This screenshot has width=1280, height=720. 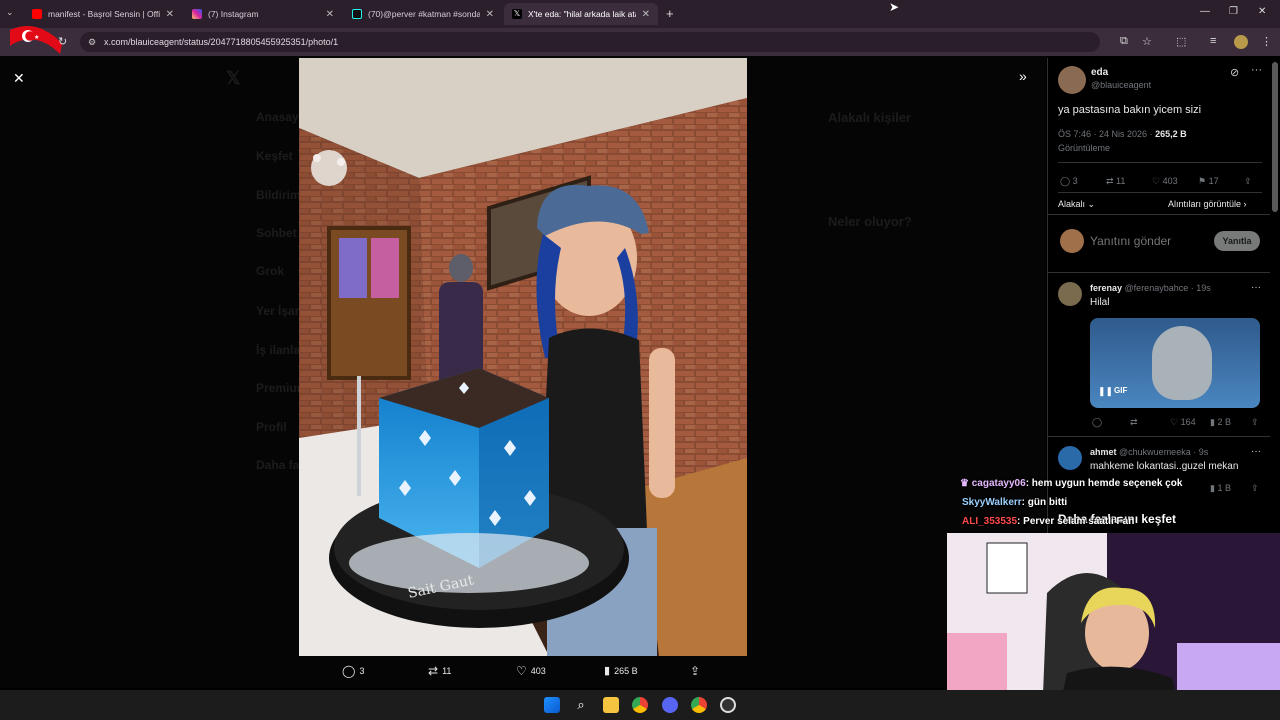 I want to click on bookmark-count: 17, so click(x=1213, y=181).